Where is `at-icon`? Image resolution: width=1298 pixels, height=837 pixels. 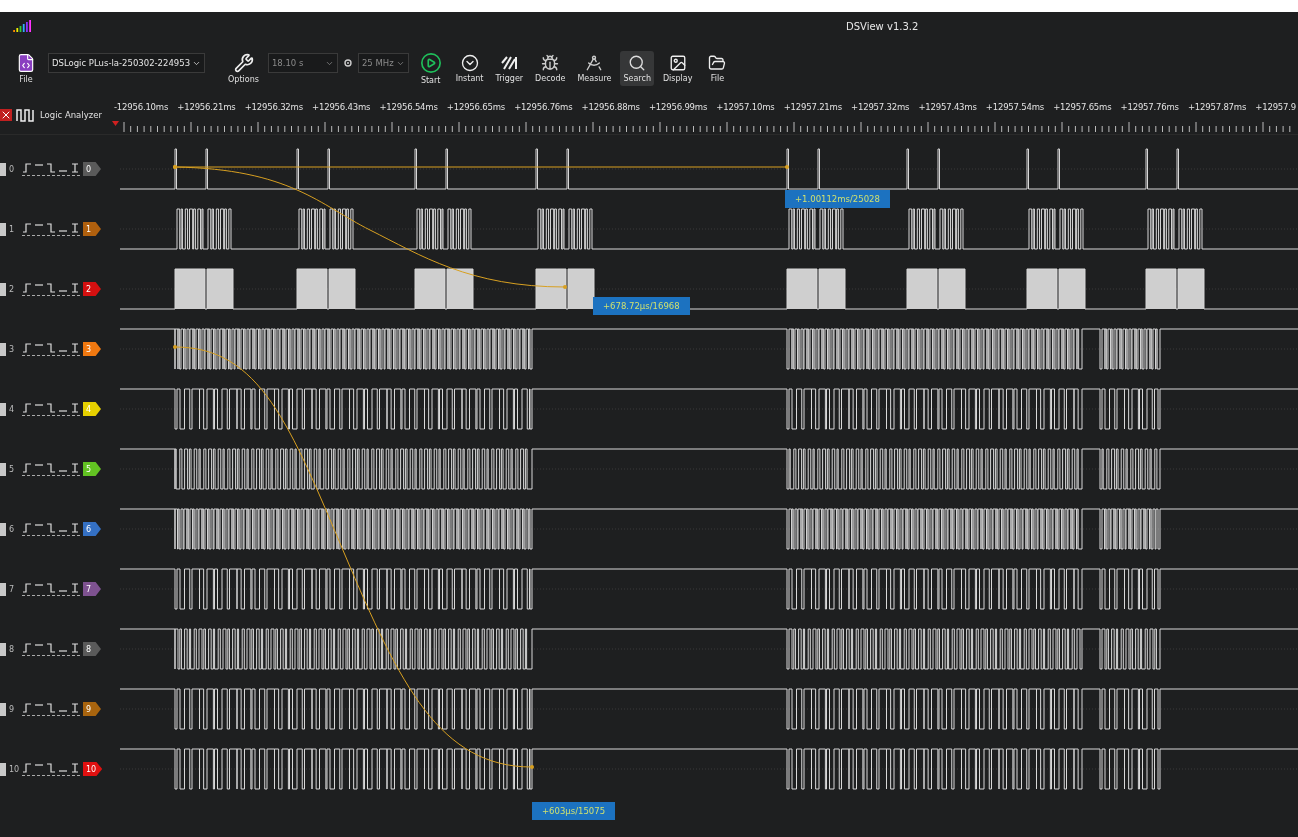 at-icon is located at coordinates (347, 63).